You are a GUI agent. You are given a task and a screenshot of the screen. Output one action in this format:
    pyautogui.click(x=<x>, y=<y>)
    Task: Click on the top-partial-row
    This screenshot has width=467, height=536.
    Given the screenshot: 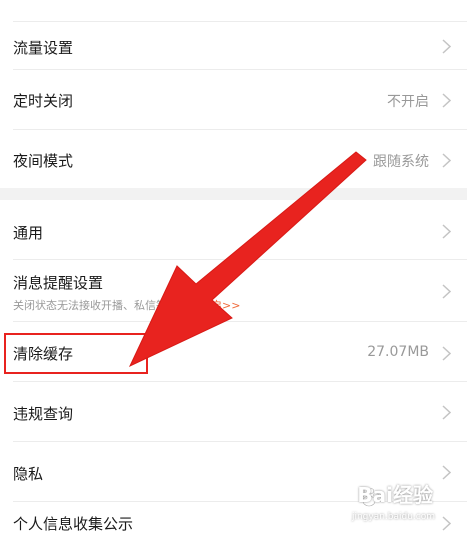 What is the action you would take?
    pyautogui.click(x=233, y=11)
    